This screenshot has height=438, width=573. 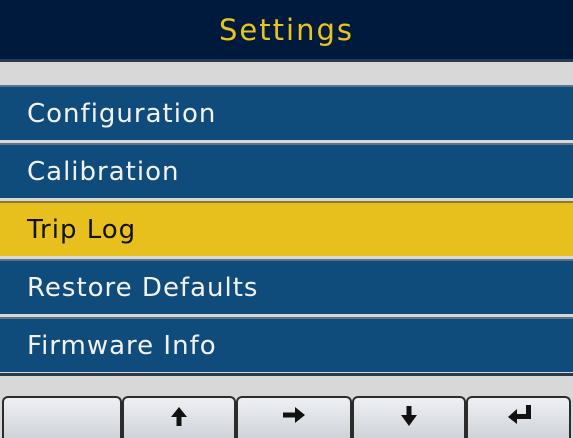 I want to click on softkey-enter-button, so click(x=518, y=417).